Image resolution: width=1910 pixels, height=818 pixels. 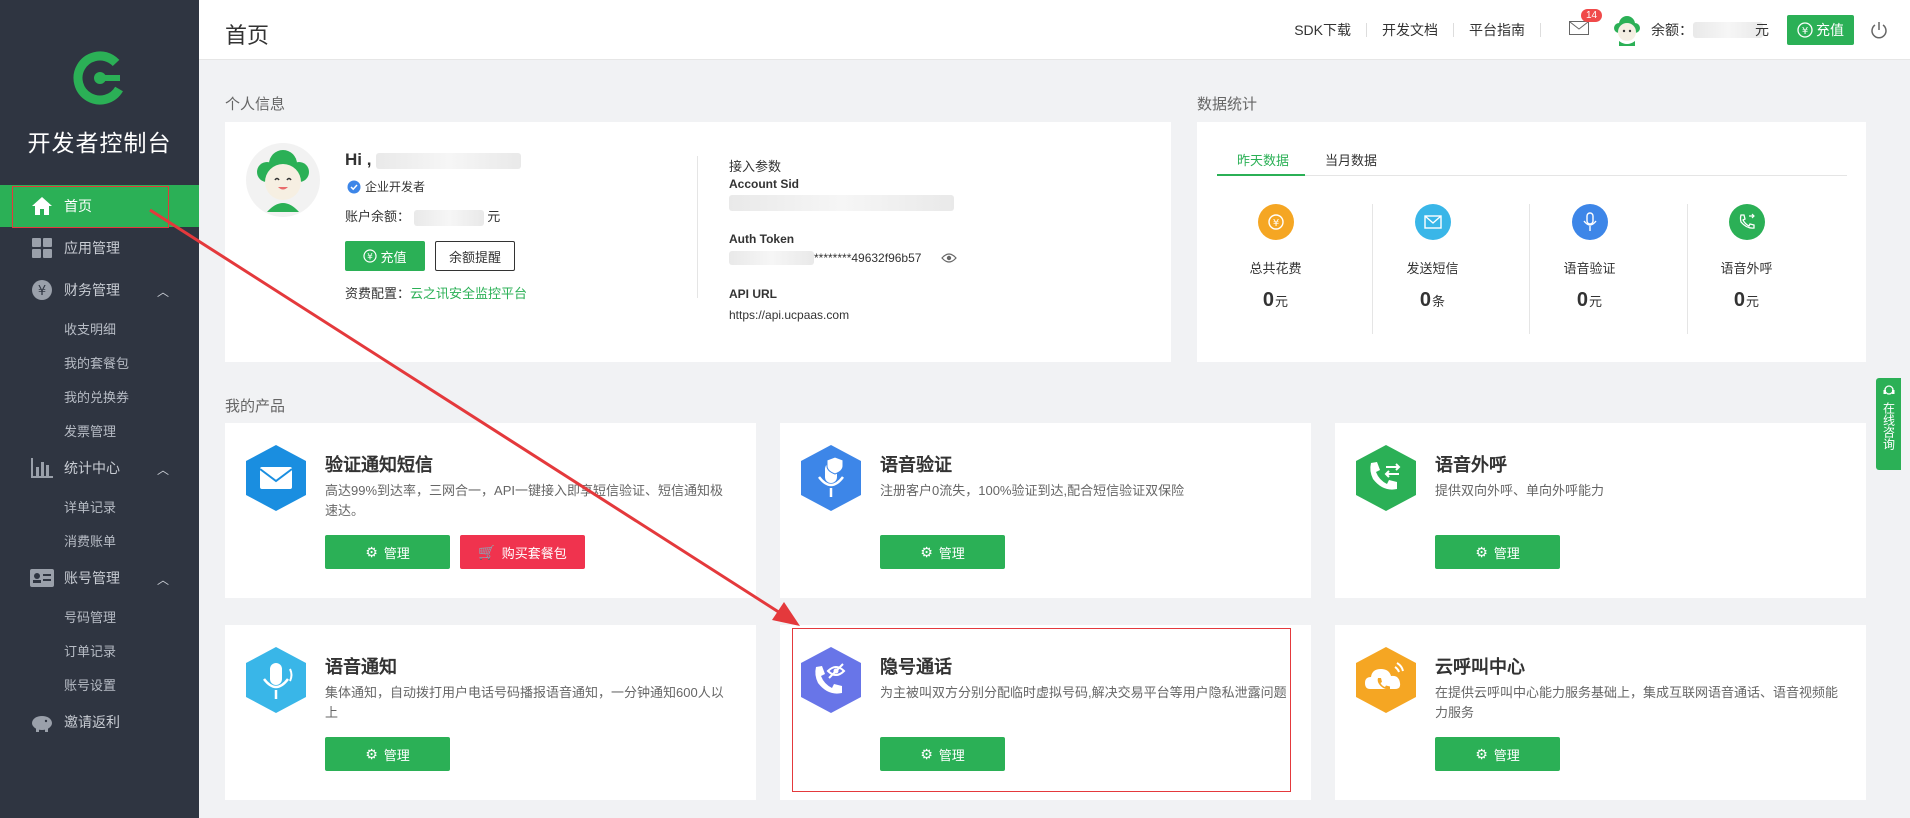 What do you see at coordinates (99, 328) in the screenshot?
I see `sidebar-sub-transactions: 收支明细` at bounding box center [99, 328].